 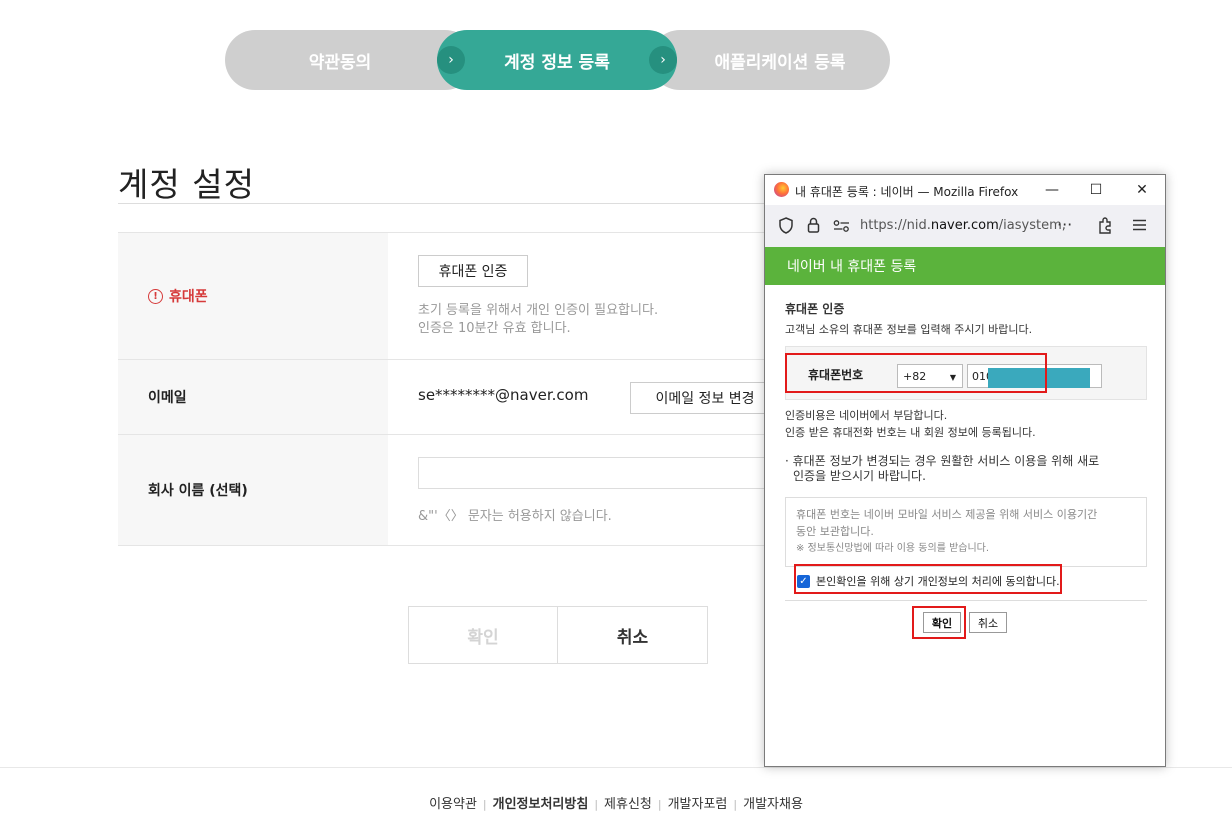 I want to click on change-notice-line2: 인증을 받으시기 바랍니다., so click(x=859, y=476).